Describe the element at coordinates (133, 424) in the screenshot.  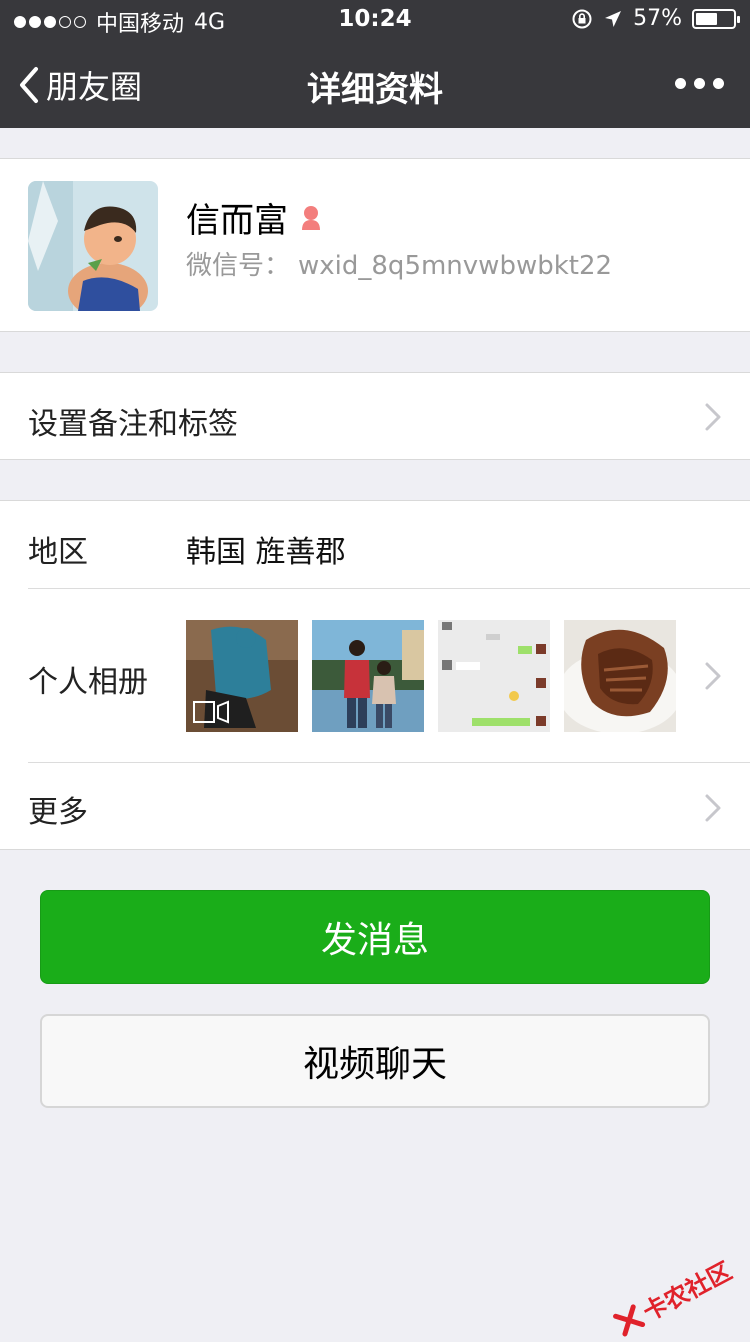
I see `remark-tags-label: 设置备注和标签` at that location.